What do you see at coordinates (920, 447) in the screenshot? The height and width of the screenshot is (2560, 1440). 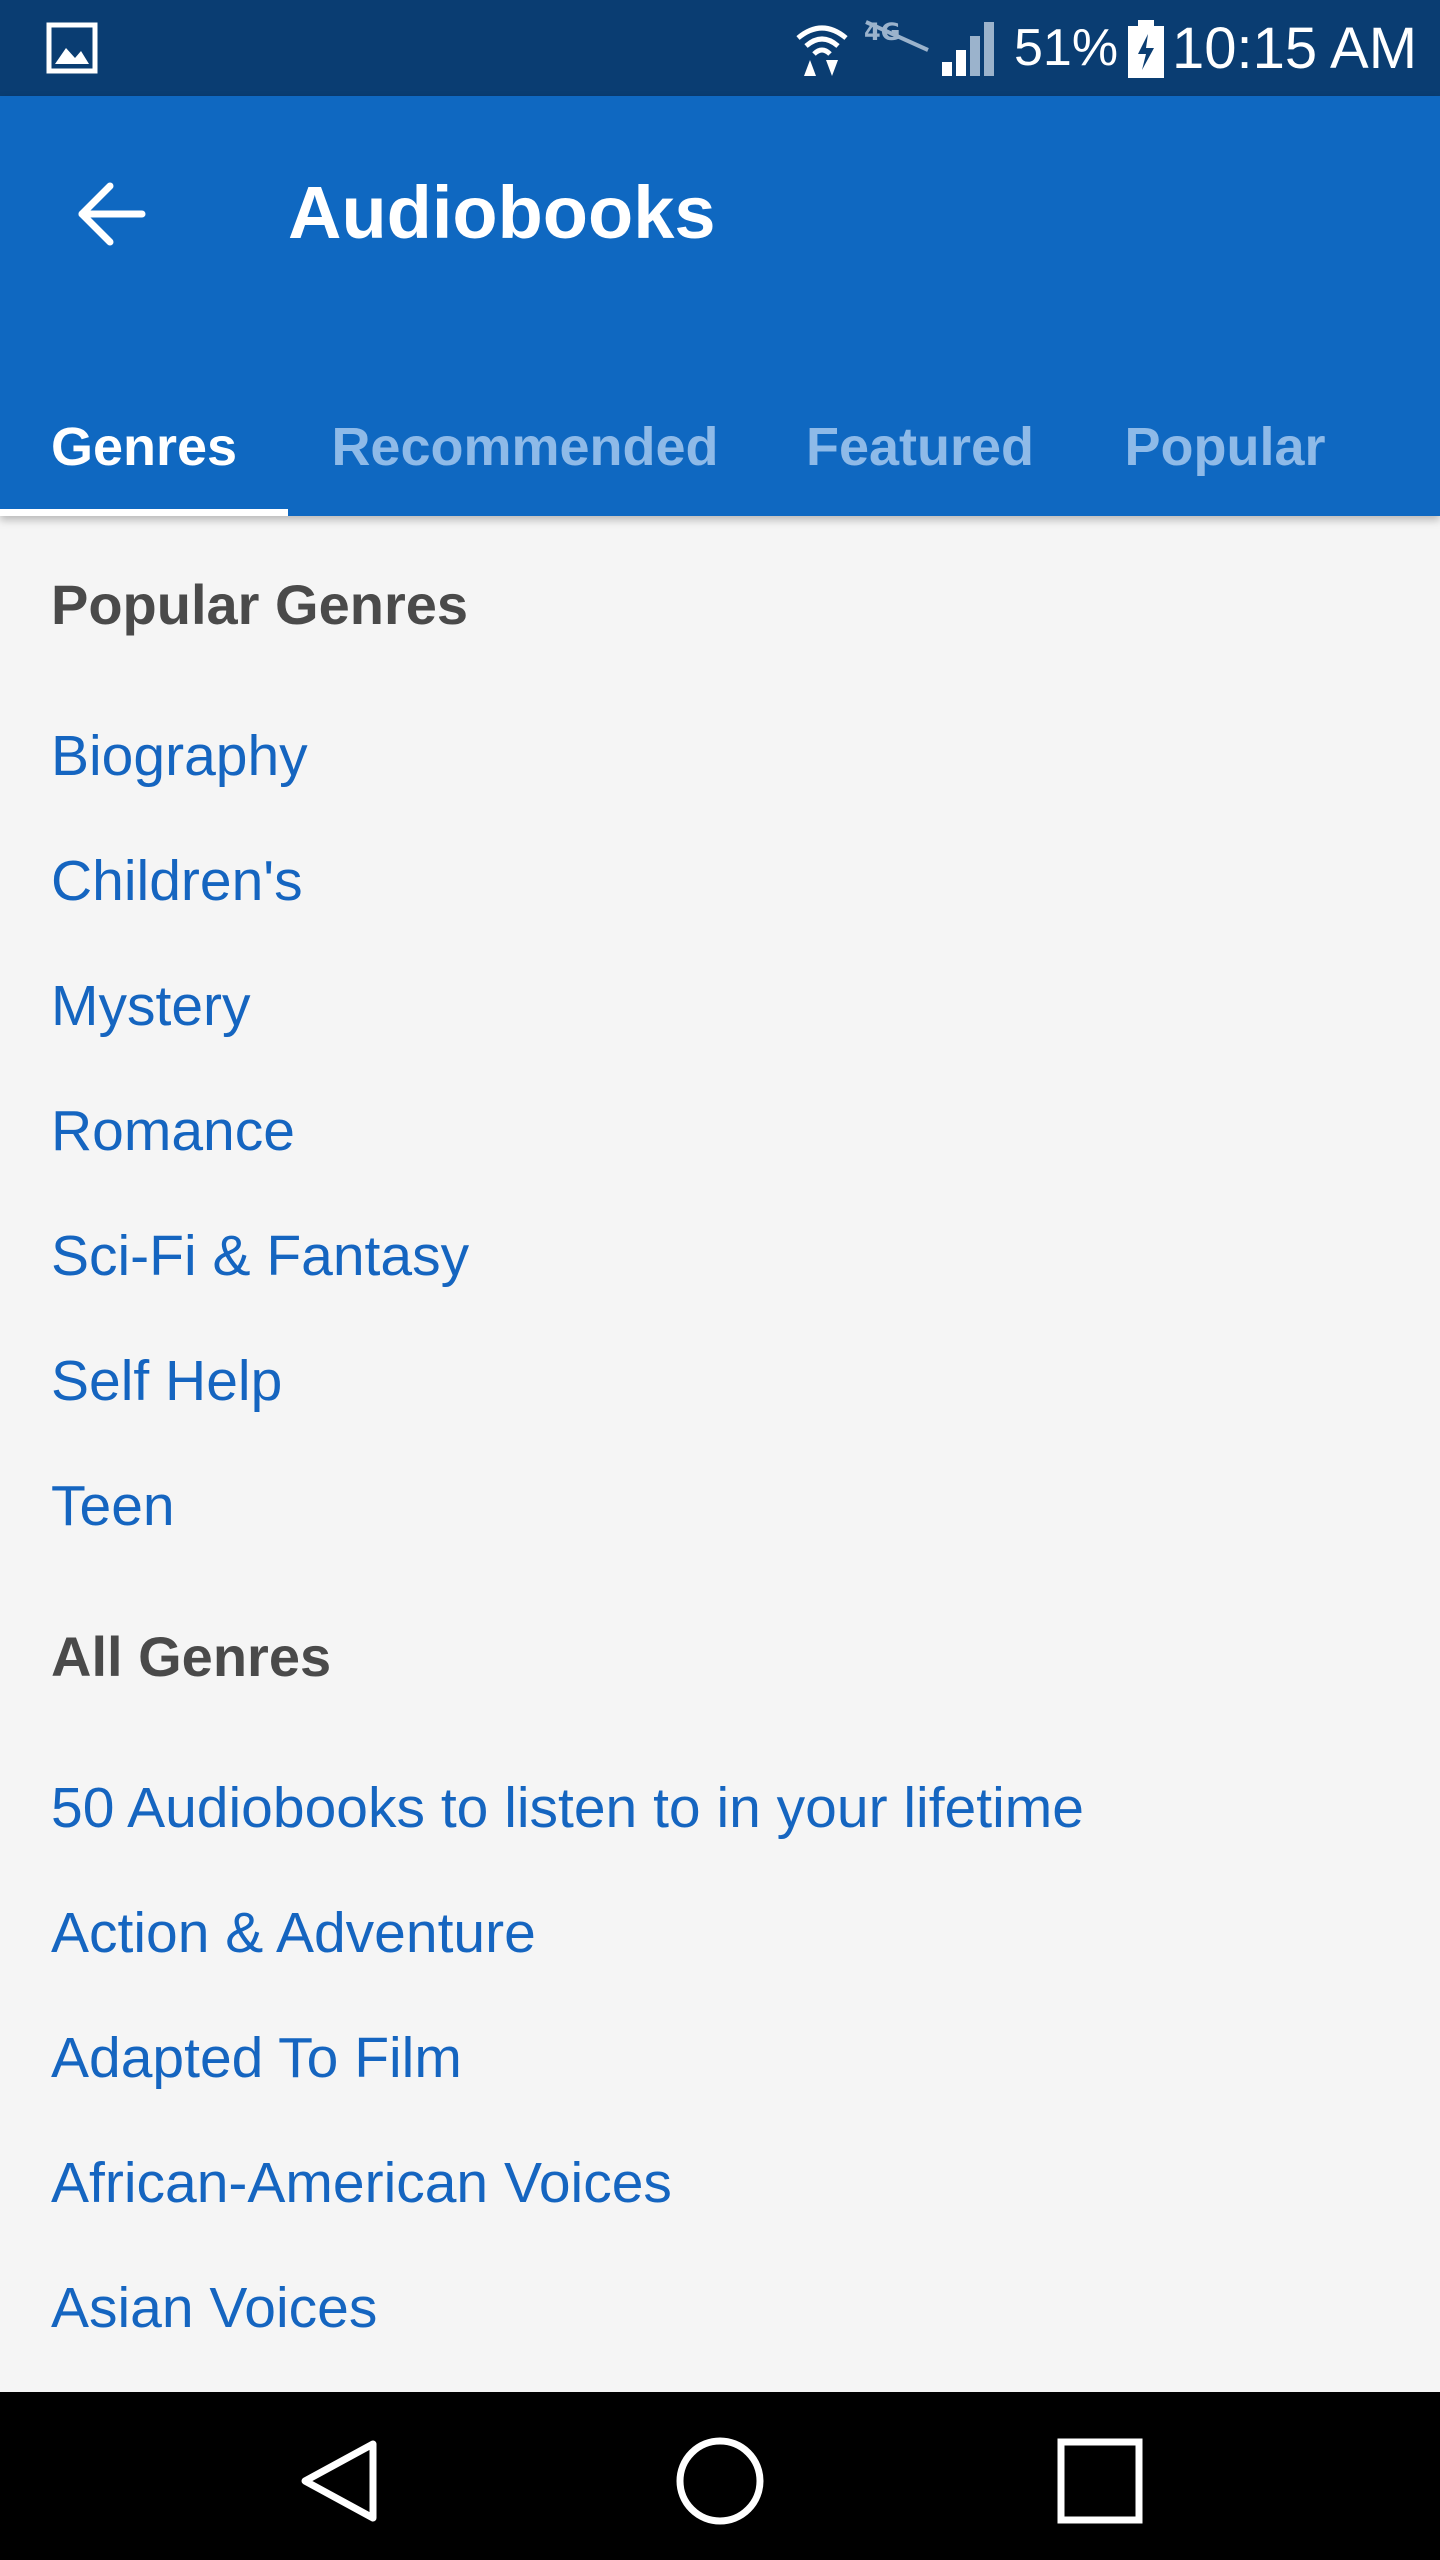 I see `tab-featured: Featured` at bounding box center [920, 447].